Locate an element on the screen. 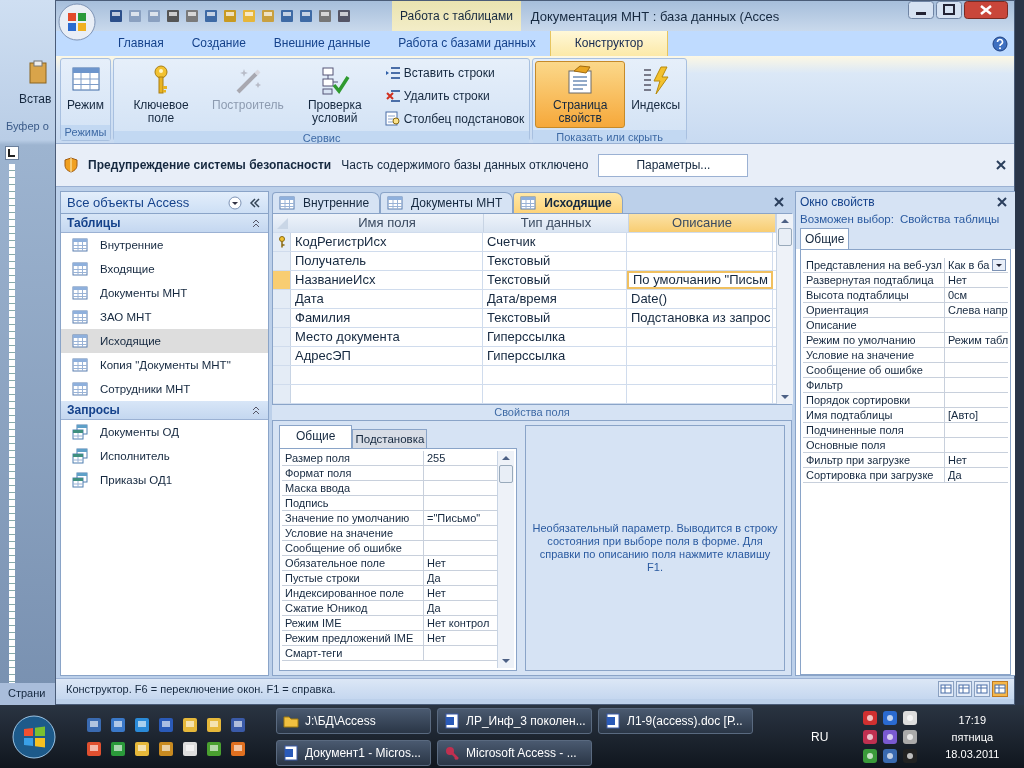  document-tab: Исходящие is located at coordinates (568, 202).